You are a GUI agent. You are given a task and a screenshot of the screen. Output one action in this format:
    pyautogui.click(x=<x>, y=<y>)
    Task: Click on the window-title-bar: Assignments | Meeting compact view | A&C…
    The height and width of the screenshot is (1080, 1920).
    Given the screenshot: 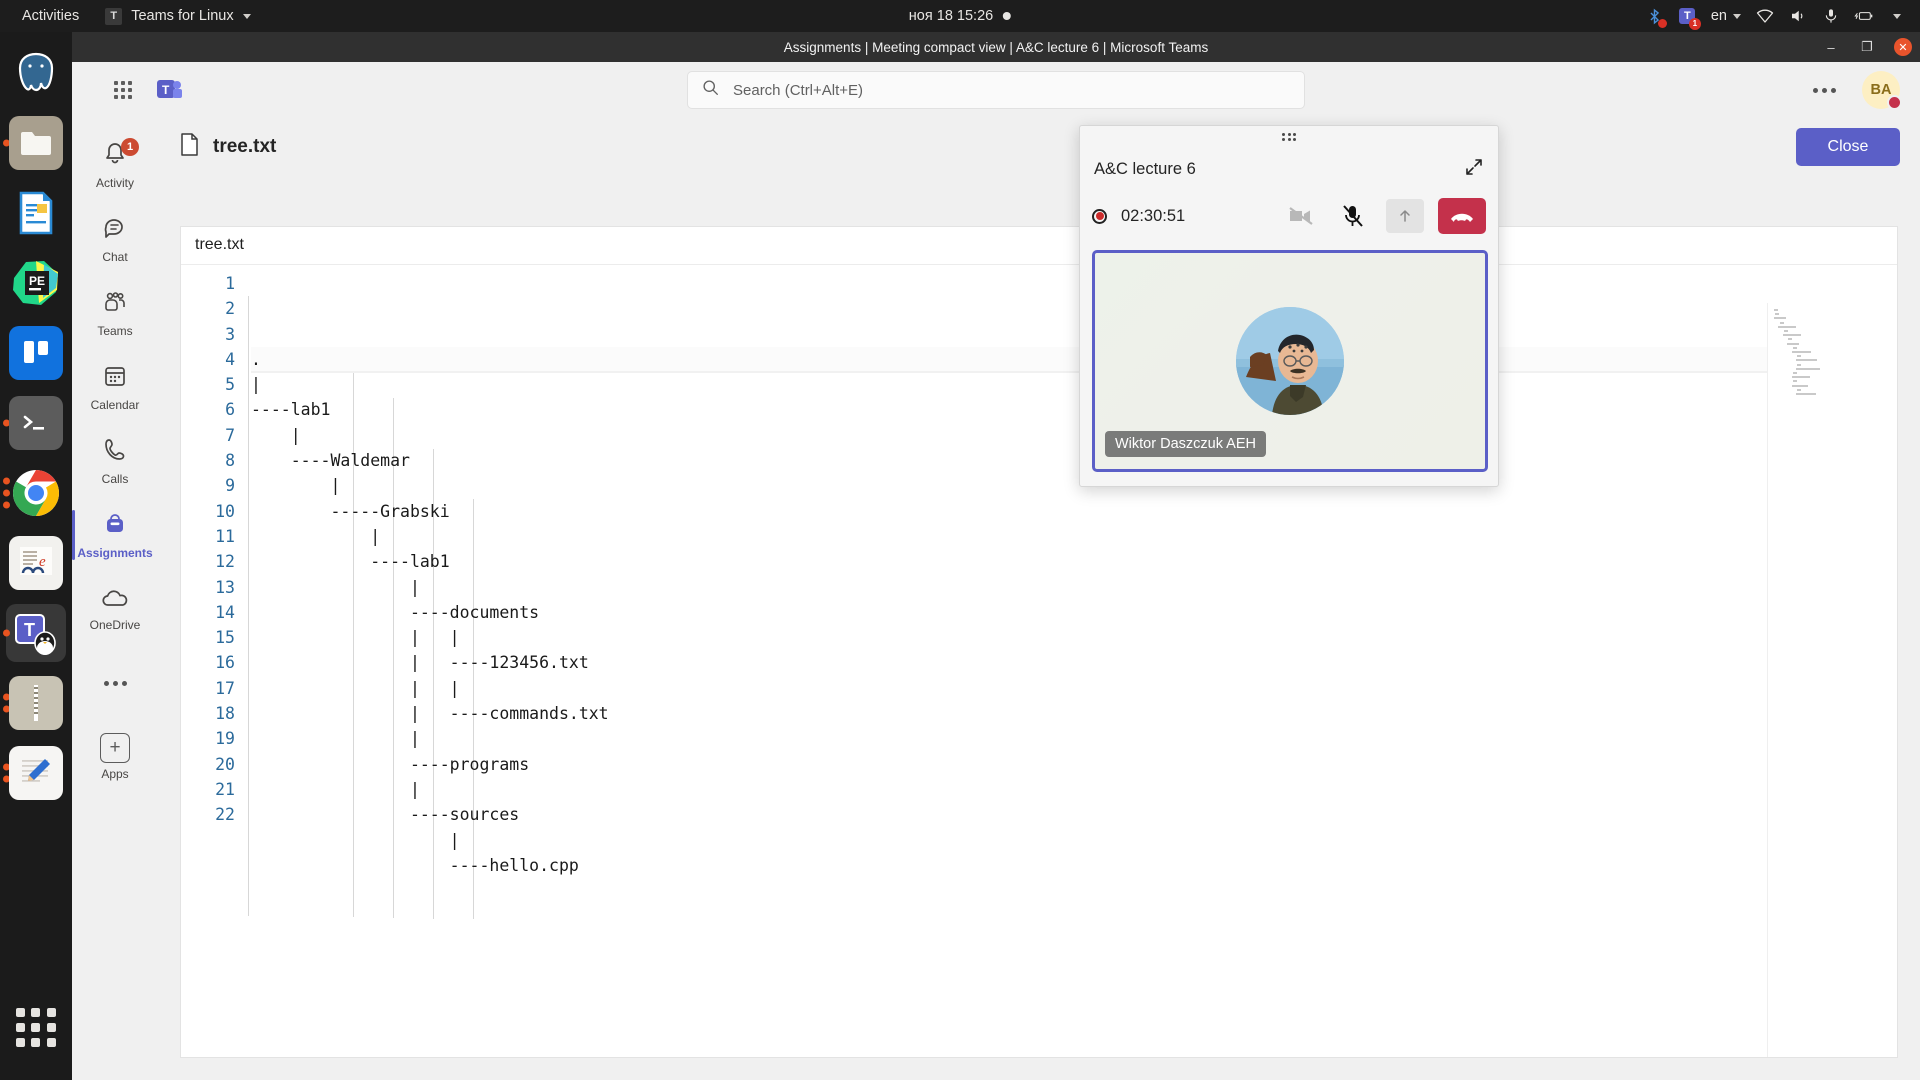 What is the action you would take?
    pyautogui.click(x=996, y=47)
    